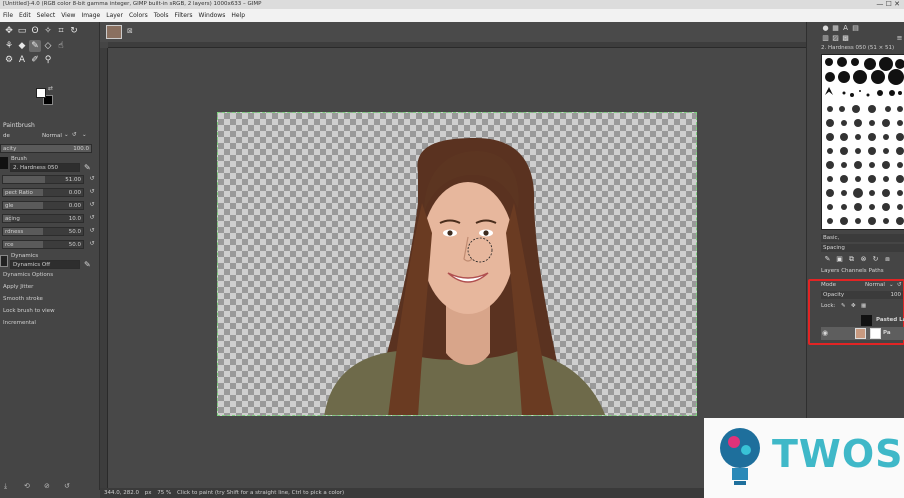 Image resolution: width=904 pixels, height=498 pixels. I want to click on menu-layer: Layer, so click(114, 15).